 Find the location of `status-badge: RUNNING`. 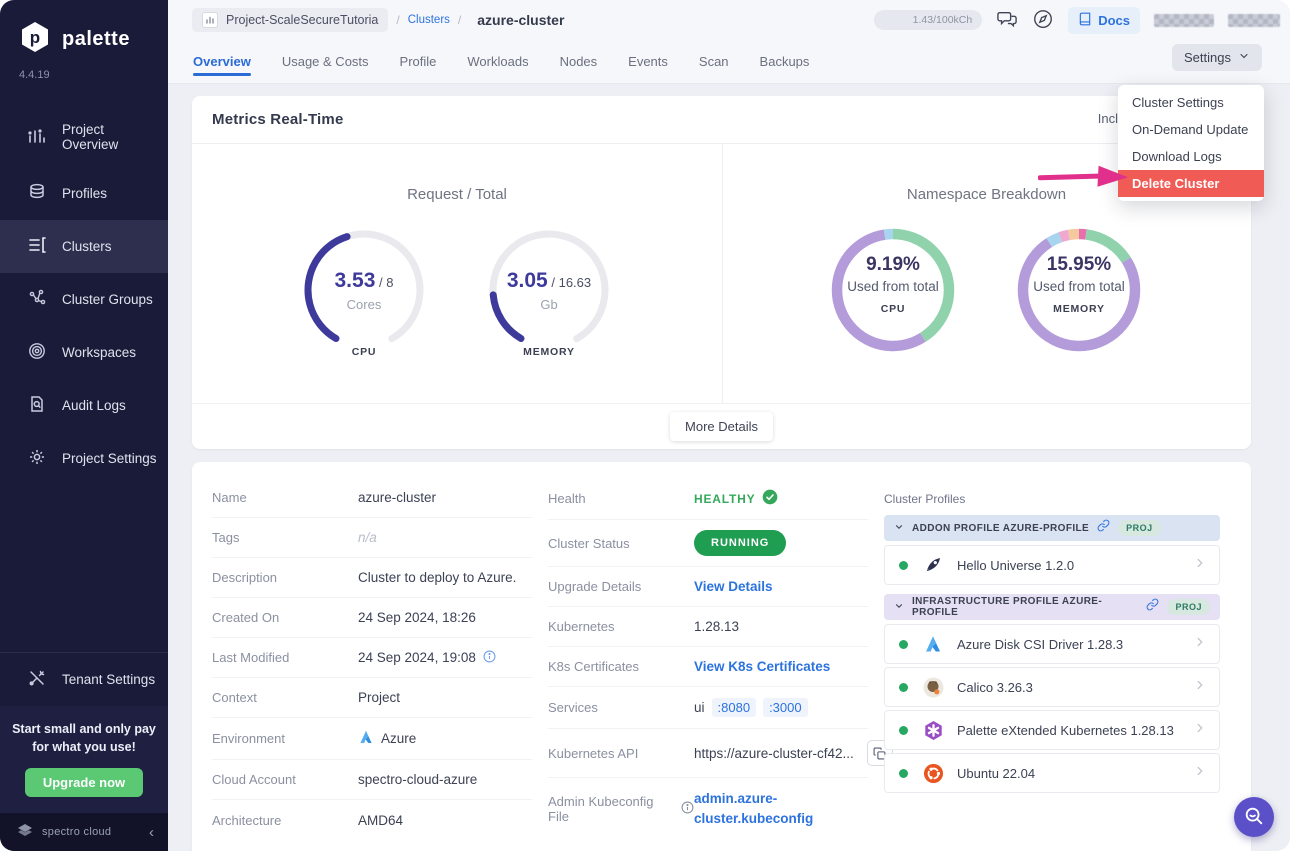

status-badge: RUNNING is located at coordinates (740, 543).